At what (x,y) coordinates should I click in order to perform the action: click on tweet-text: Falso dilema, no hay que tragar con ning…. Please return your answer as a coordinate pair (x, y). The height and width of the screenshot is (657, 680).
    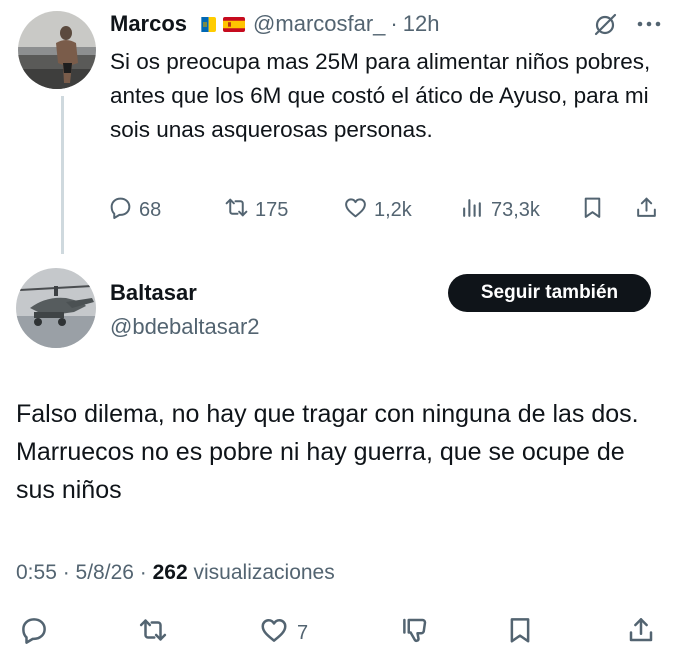
    Looking at the image, I should click on (327, 452).